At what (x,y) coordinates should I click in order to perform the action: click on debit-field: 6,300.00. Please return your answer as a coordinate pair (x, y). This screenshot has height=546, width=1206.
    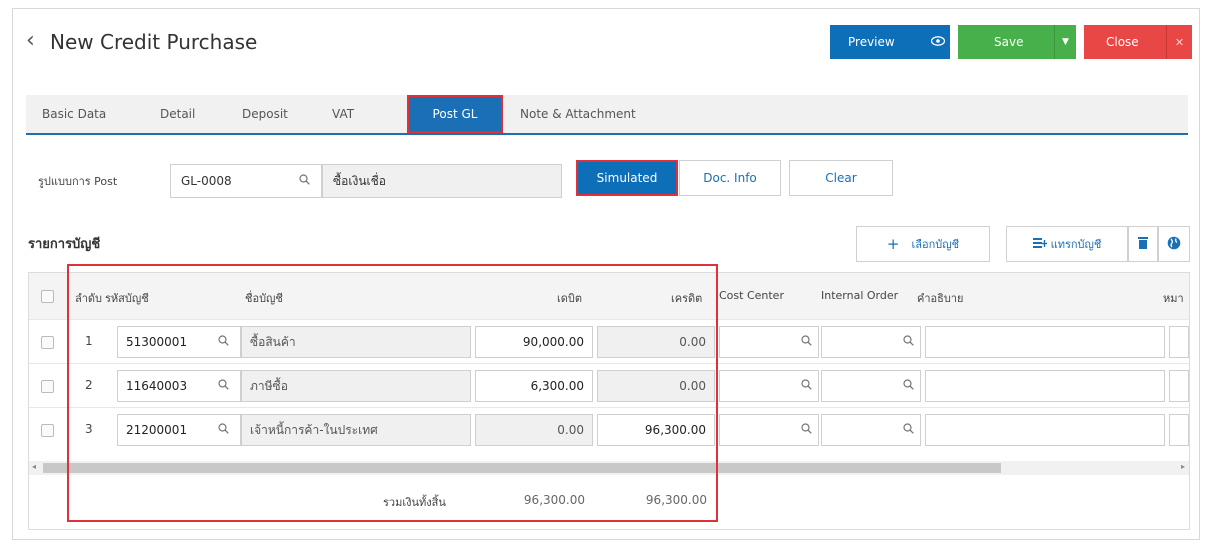
    Looking at the image, I should click on (534, 386).